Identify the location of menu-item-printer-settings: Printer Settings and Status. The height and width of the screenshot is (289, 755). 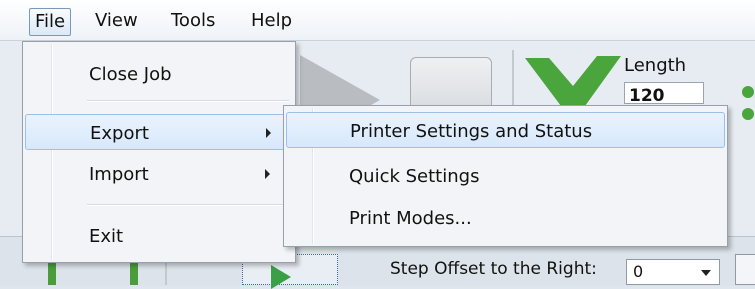
(505, 130).